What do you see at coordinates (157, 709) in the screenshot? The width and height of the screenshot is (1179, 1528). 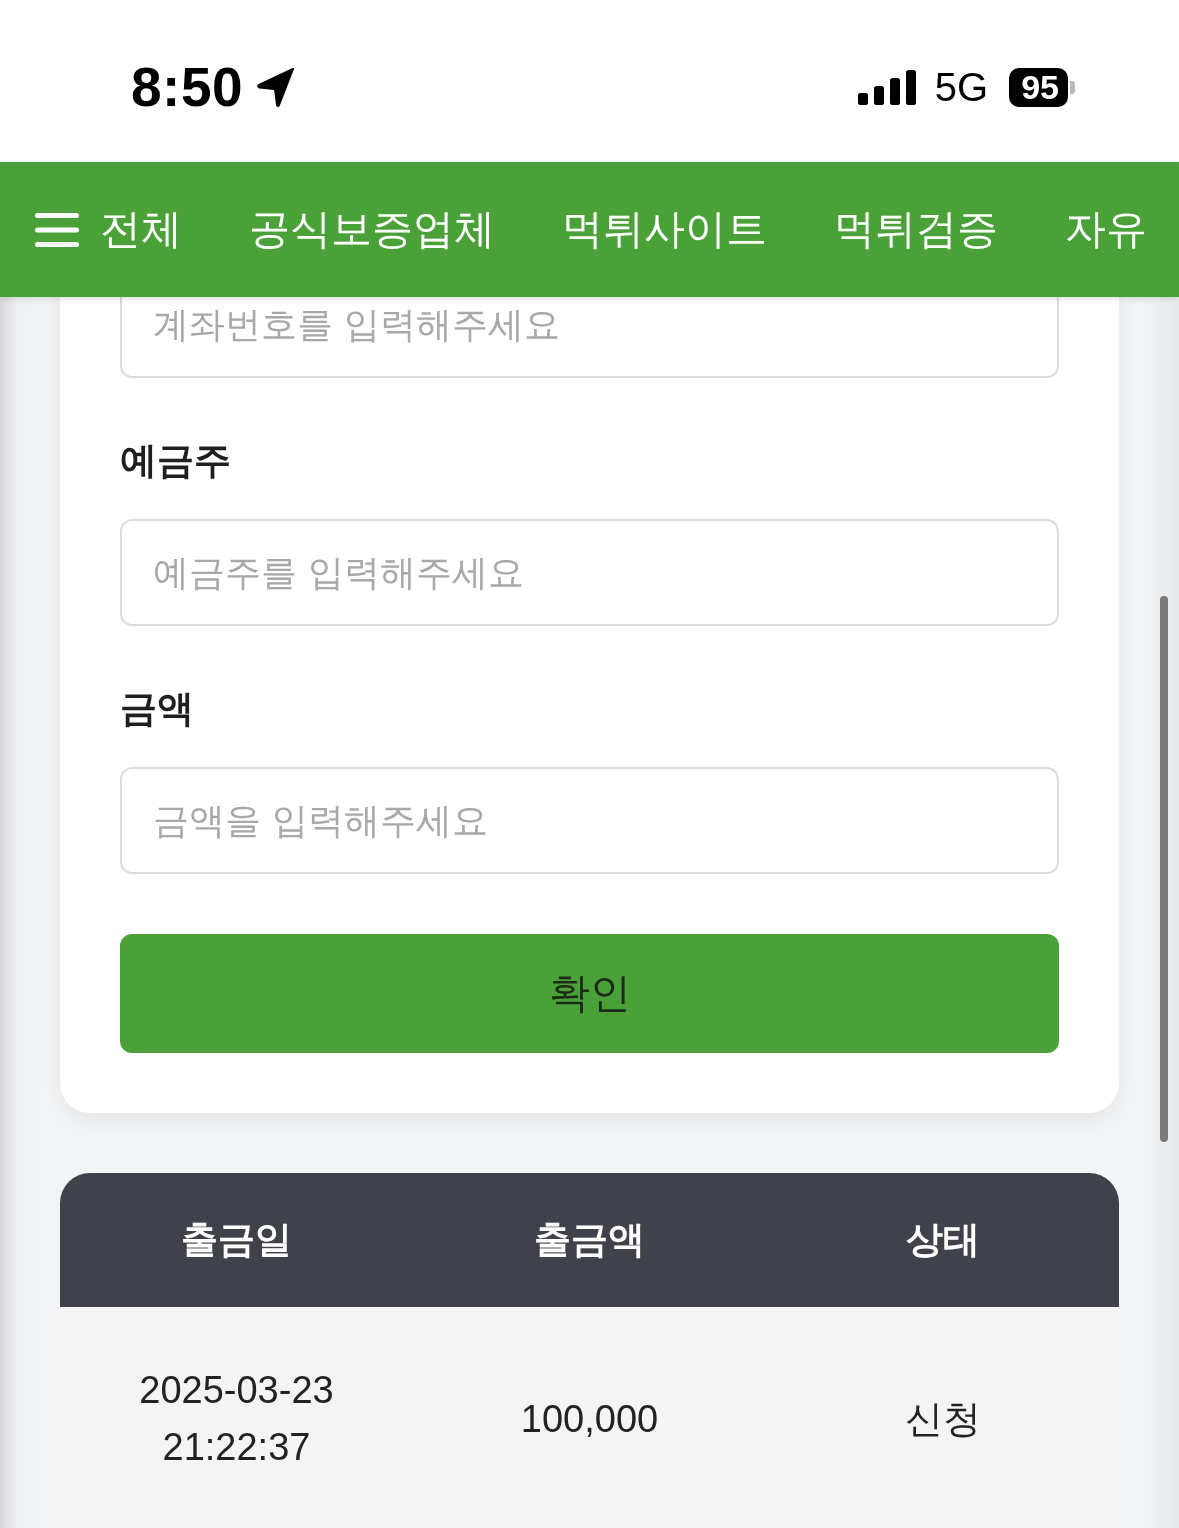 I see `field-label: 금액` at bounding box center [157, 709].